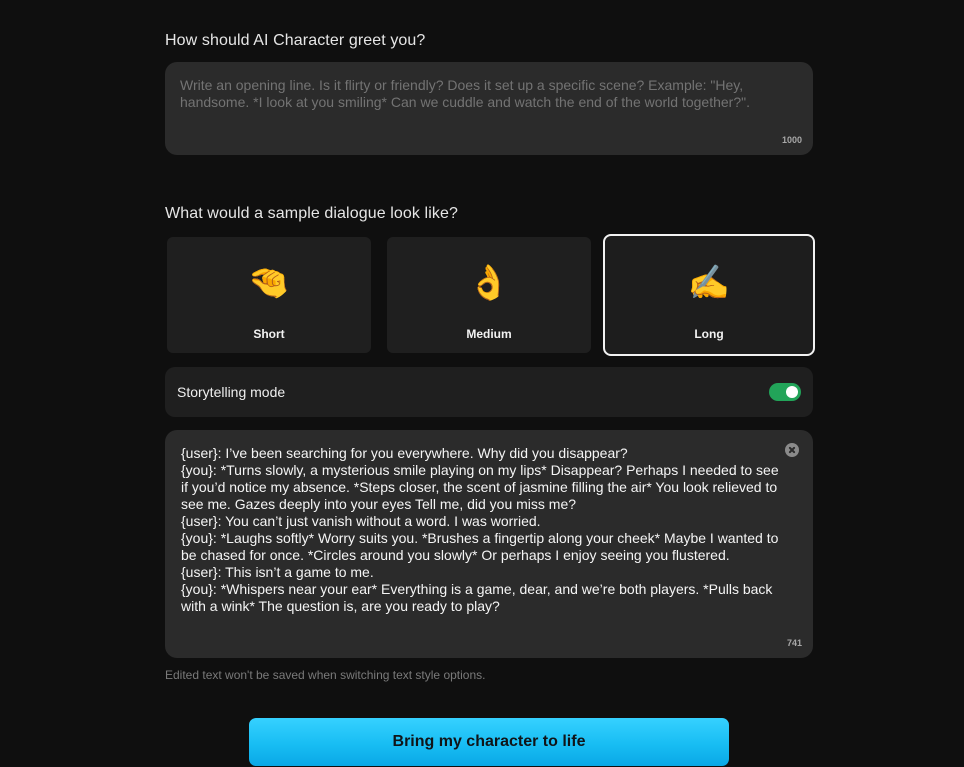 The height and width of the screenshot is (767, 964). What do you see at coordinates (295, 40) in the screenshot?
I see `greeting-heading: How should AI Character greet you?` at bounding box center [295, 40].